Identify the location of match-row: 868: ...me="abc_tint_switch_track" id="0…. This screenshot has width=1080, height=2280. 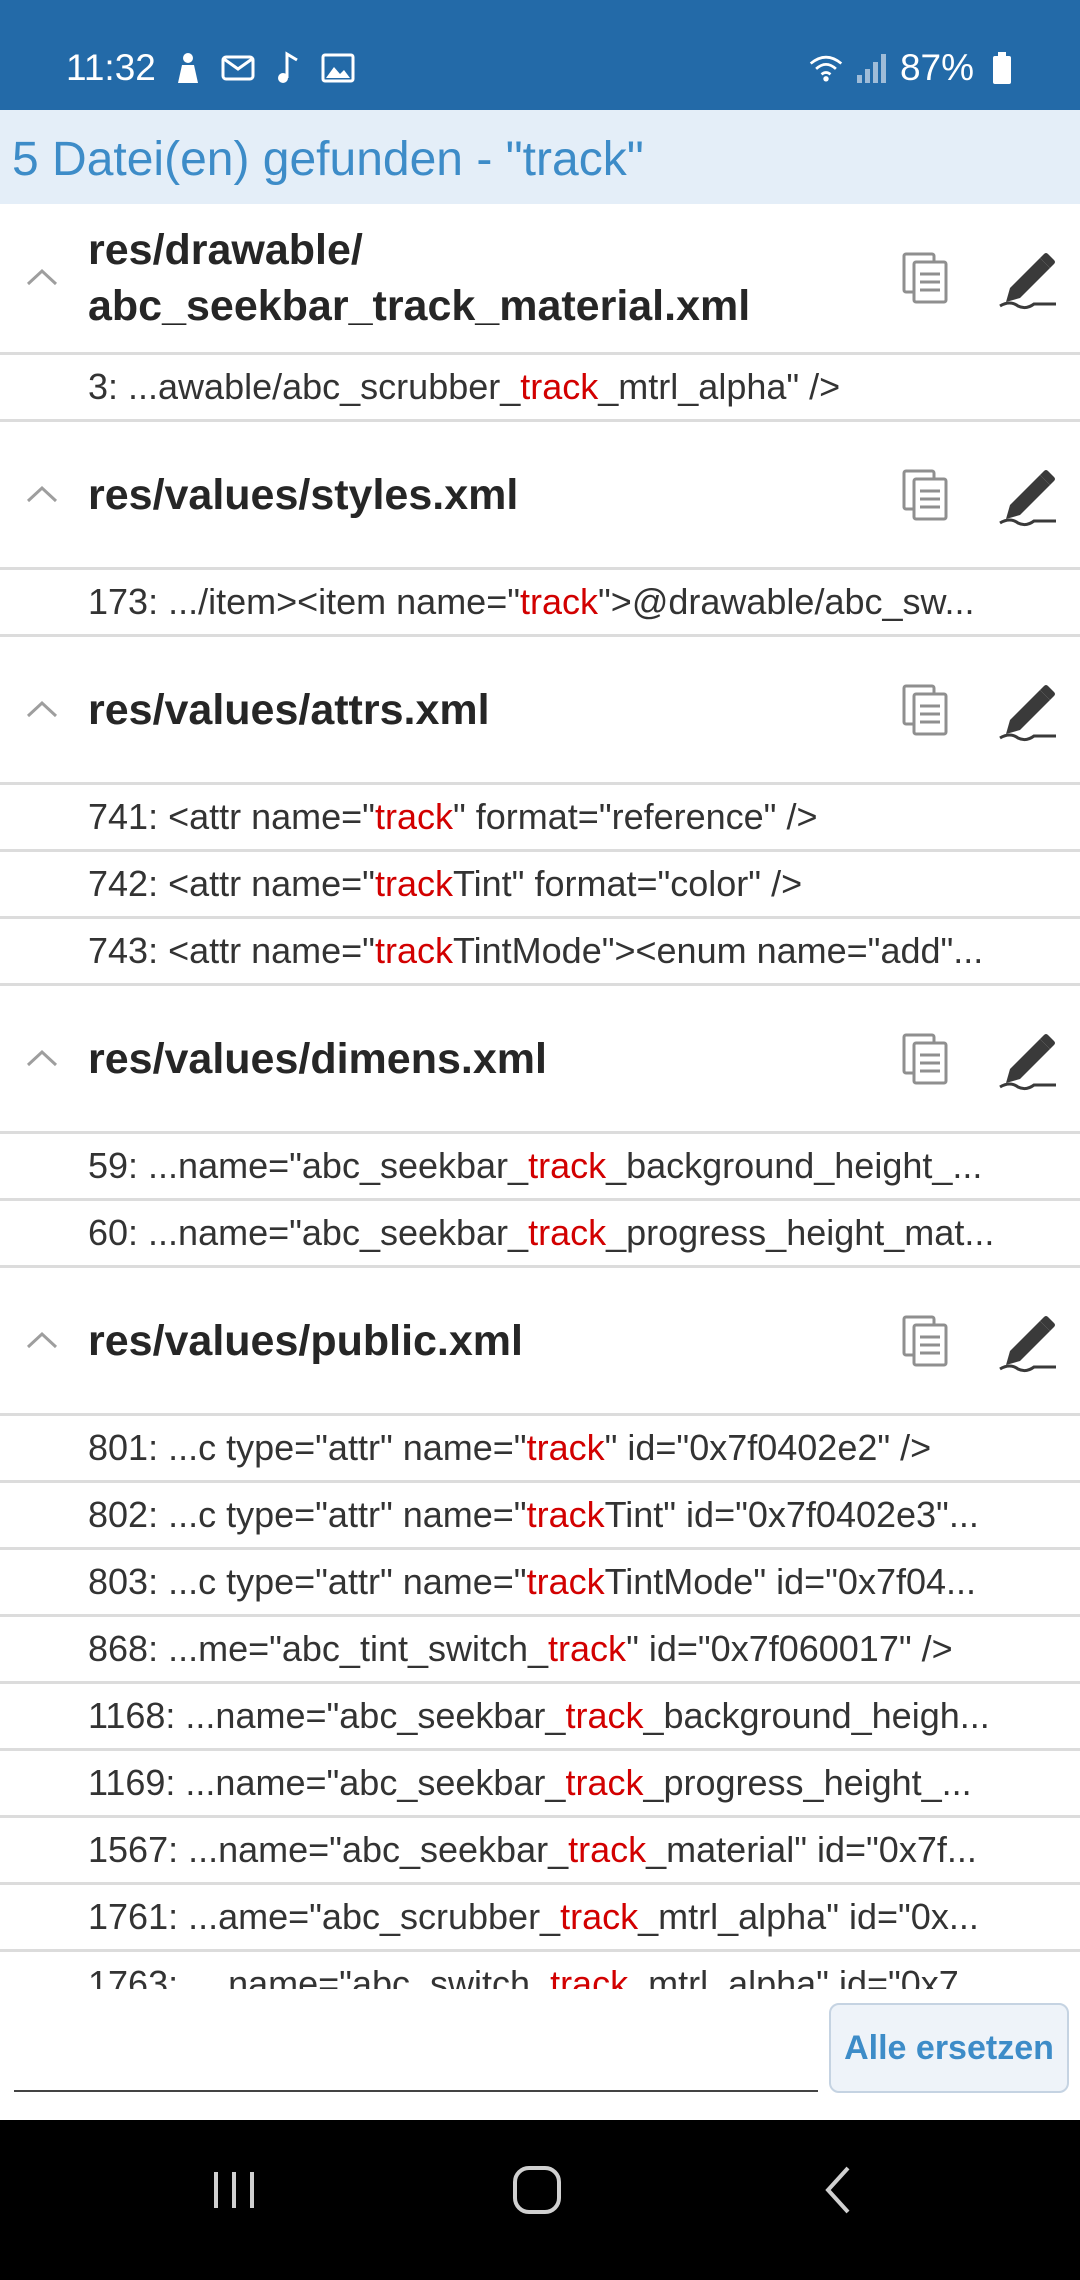
(540, 1650).